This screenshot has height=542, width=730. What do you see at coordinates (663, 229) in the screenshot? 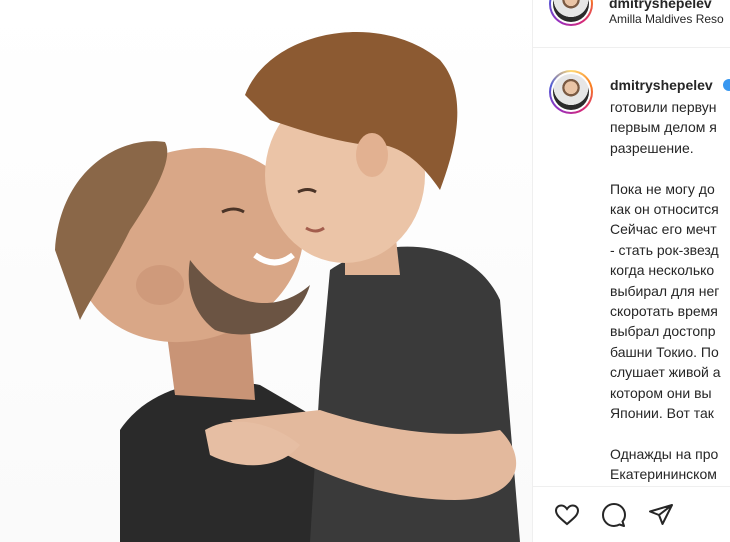
I see `caption-line: Сейчас его мечт` at bounding box center [663, 229].